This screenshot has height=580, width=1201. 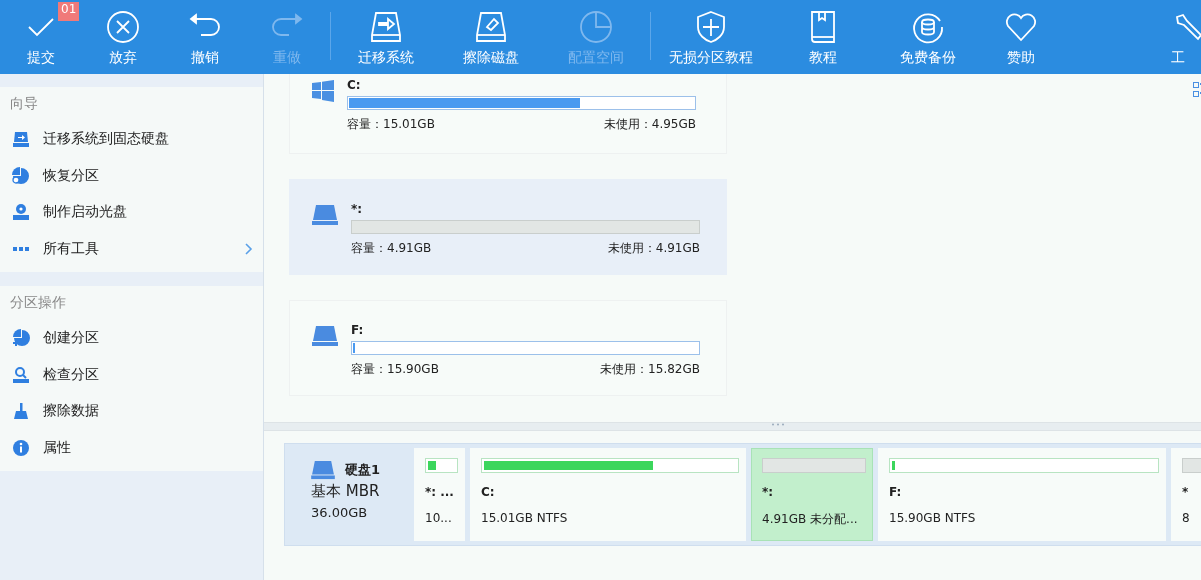 I want to click on toolbar-button: 迁移系统, so click(x=385, y=37).